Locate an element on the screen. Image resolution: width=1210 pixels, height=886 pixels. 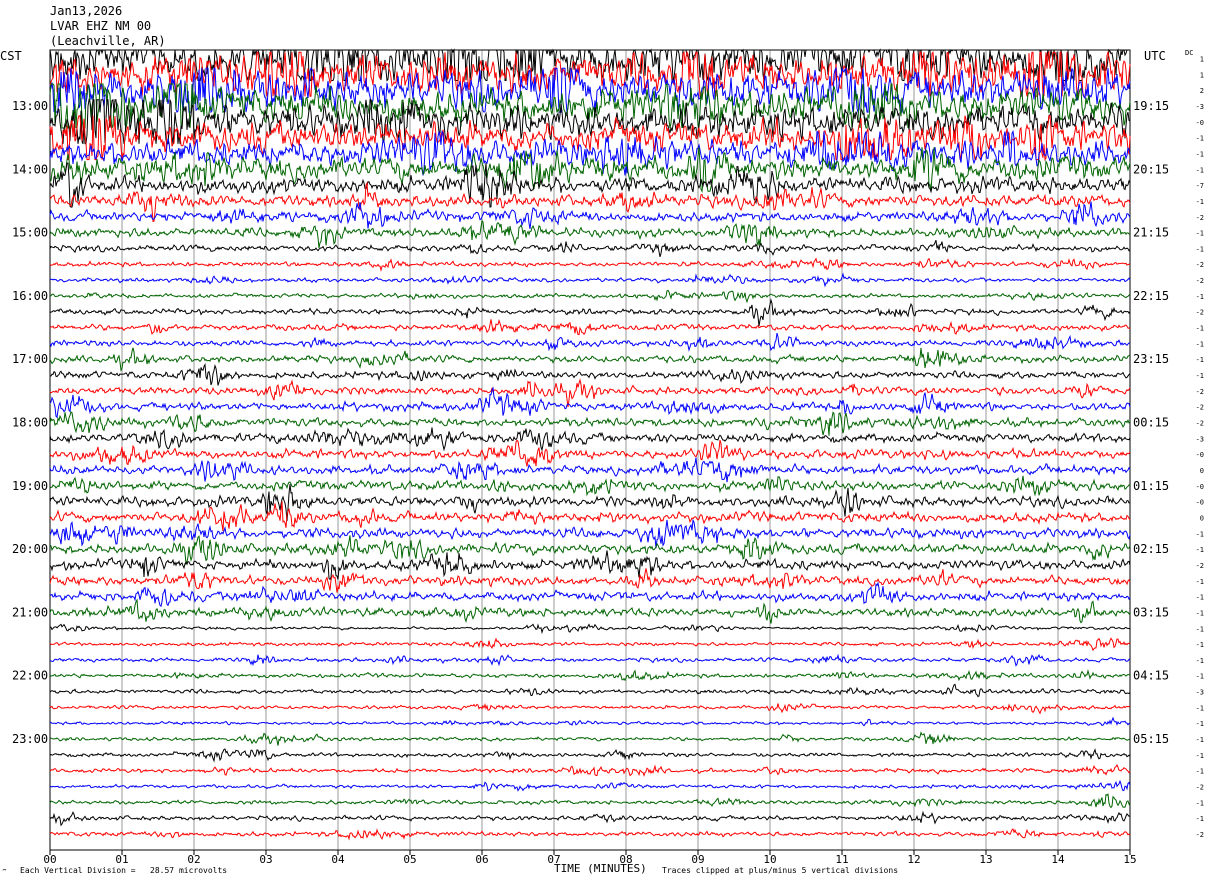
left-hour-label: 22:00 is located at coordinates (30, 676).